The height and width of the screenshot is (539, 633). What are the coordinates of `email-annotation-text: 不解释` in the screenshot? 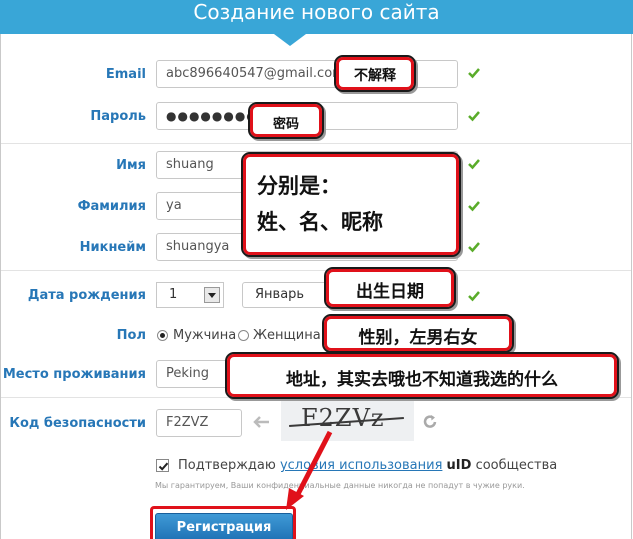 It's located at (375, 76).